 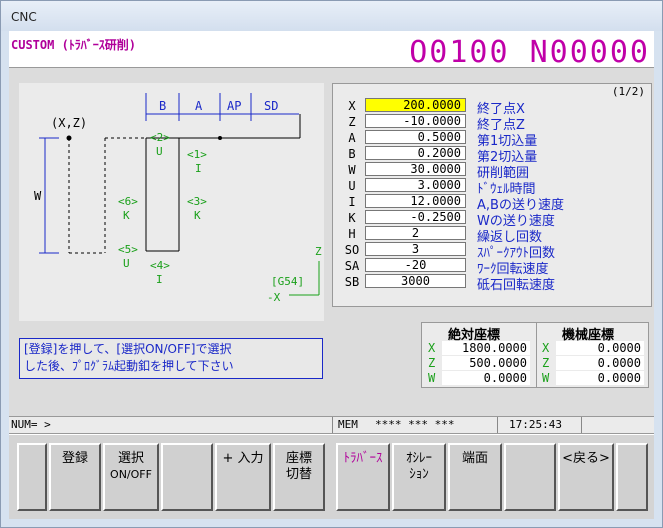 What do you see at coordinates (486, 378) in the screenshot?
I see `abs-coord-value: 0.0000` at bounding box center [486, 378].